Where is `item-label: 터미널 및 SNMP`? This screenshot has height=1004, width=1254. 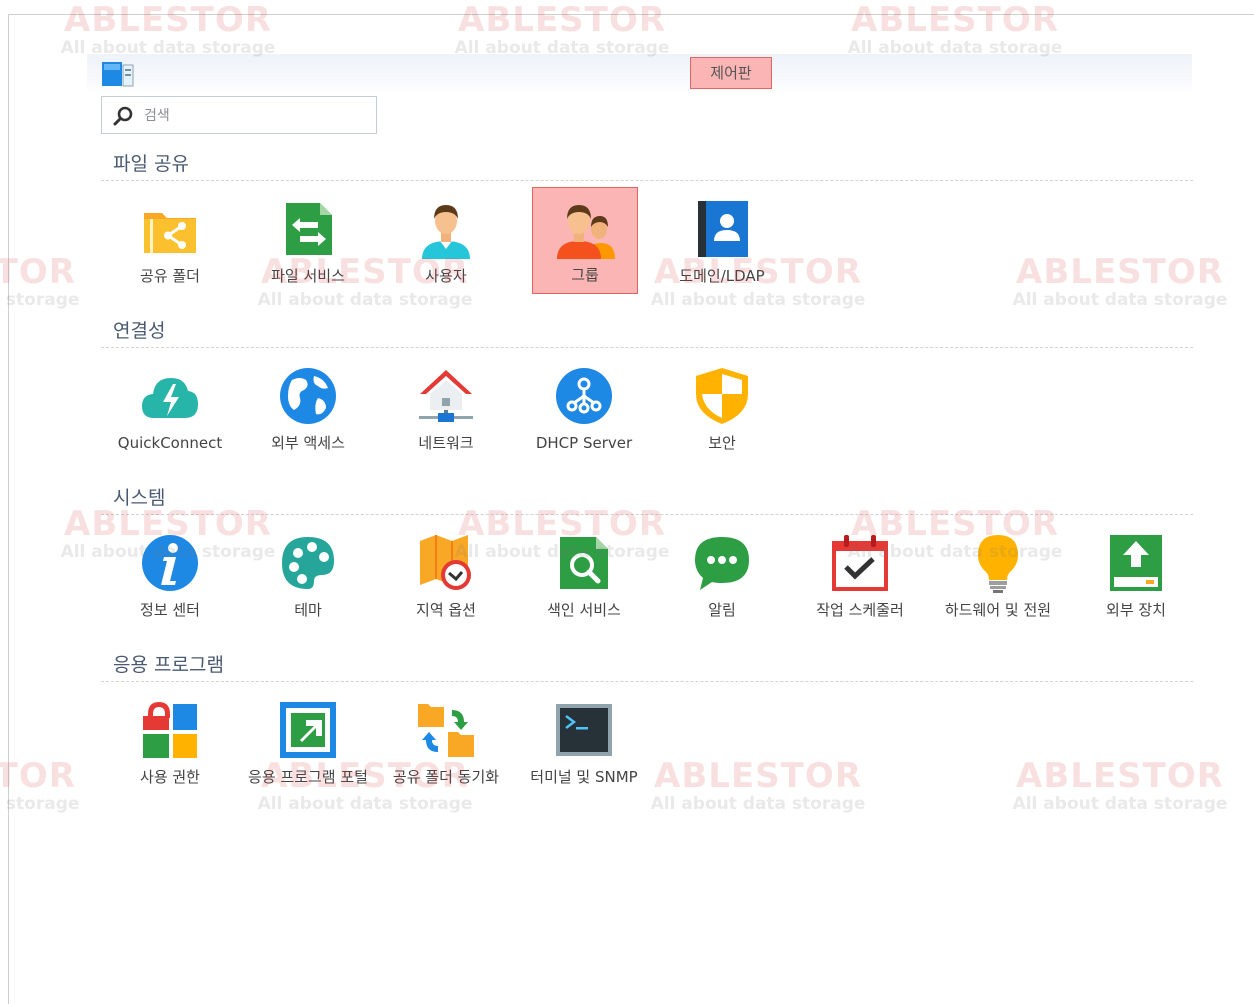
item-label: 터미널 및 SNMP is located at coordinates (584, 777).